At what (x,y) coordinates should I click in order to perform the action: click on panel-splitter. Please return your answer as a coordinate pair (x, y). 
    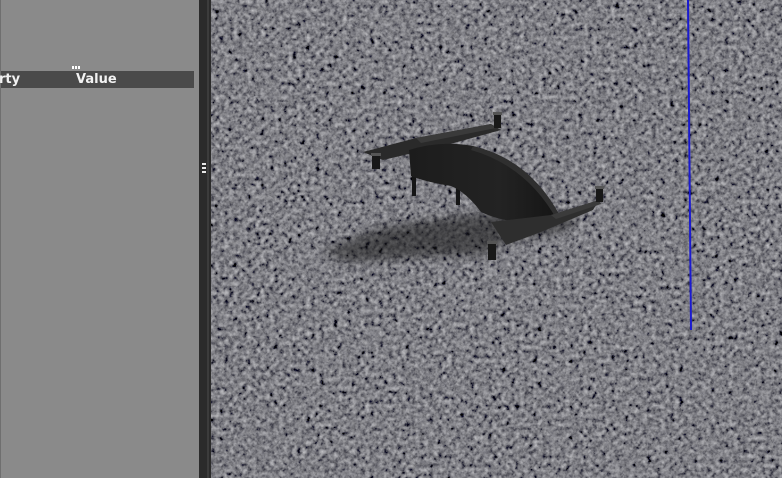
    Looking at the image, I should click on (205, 239).